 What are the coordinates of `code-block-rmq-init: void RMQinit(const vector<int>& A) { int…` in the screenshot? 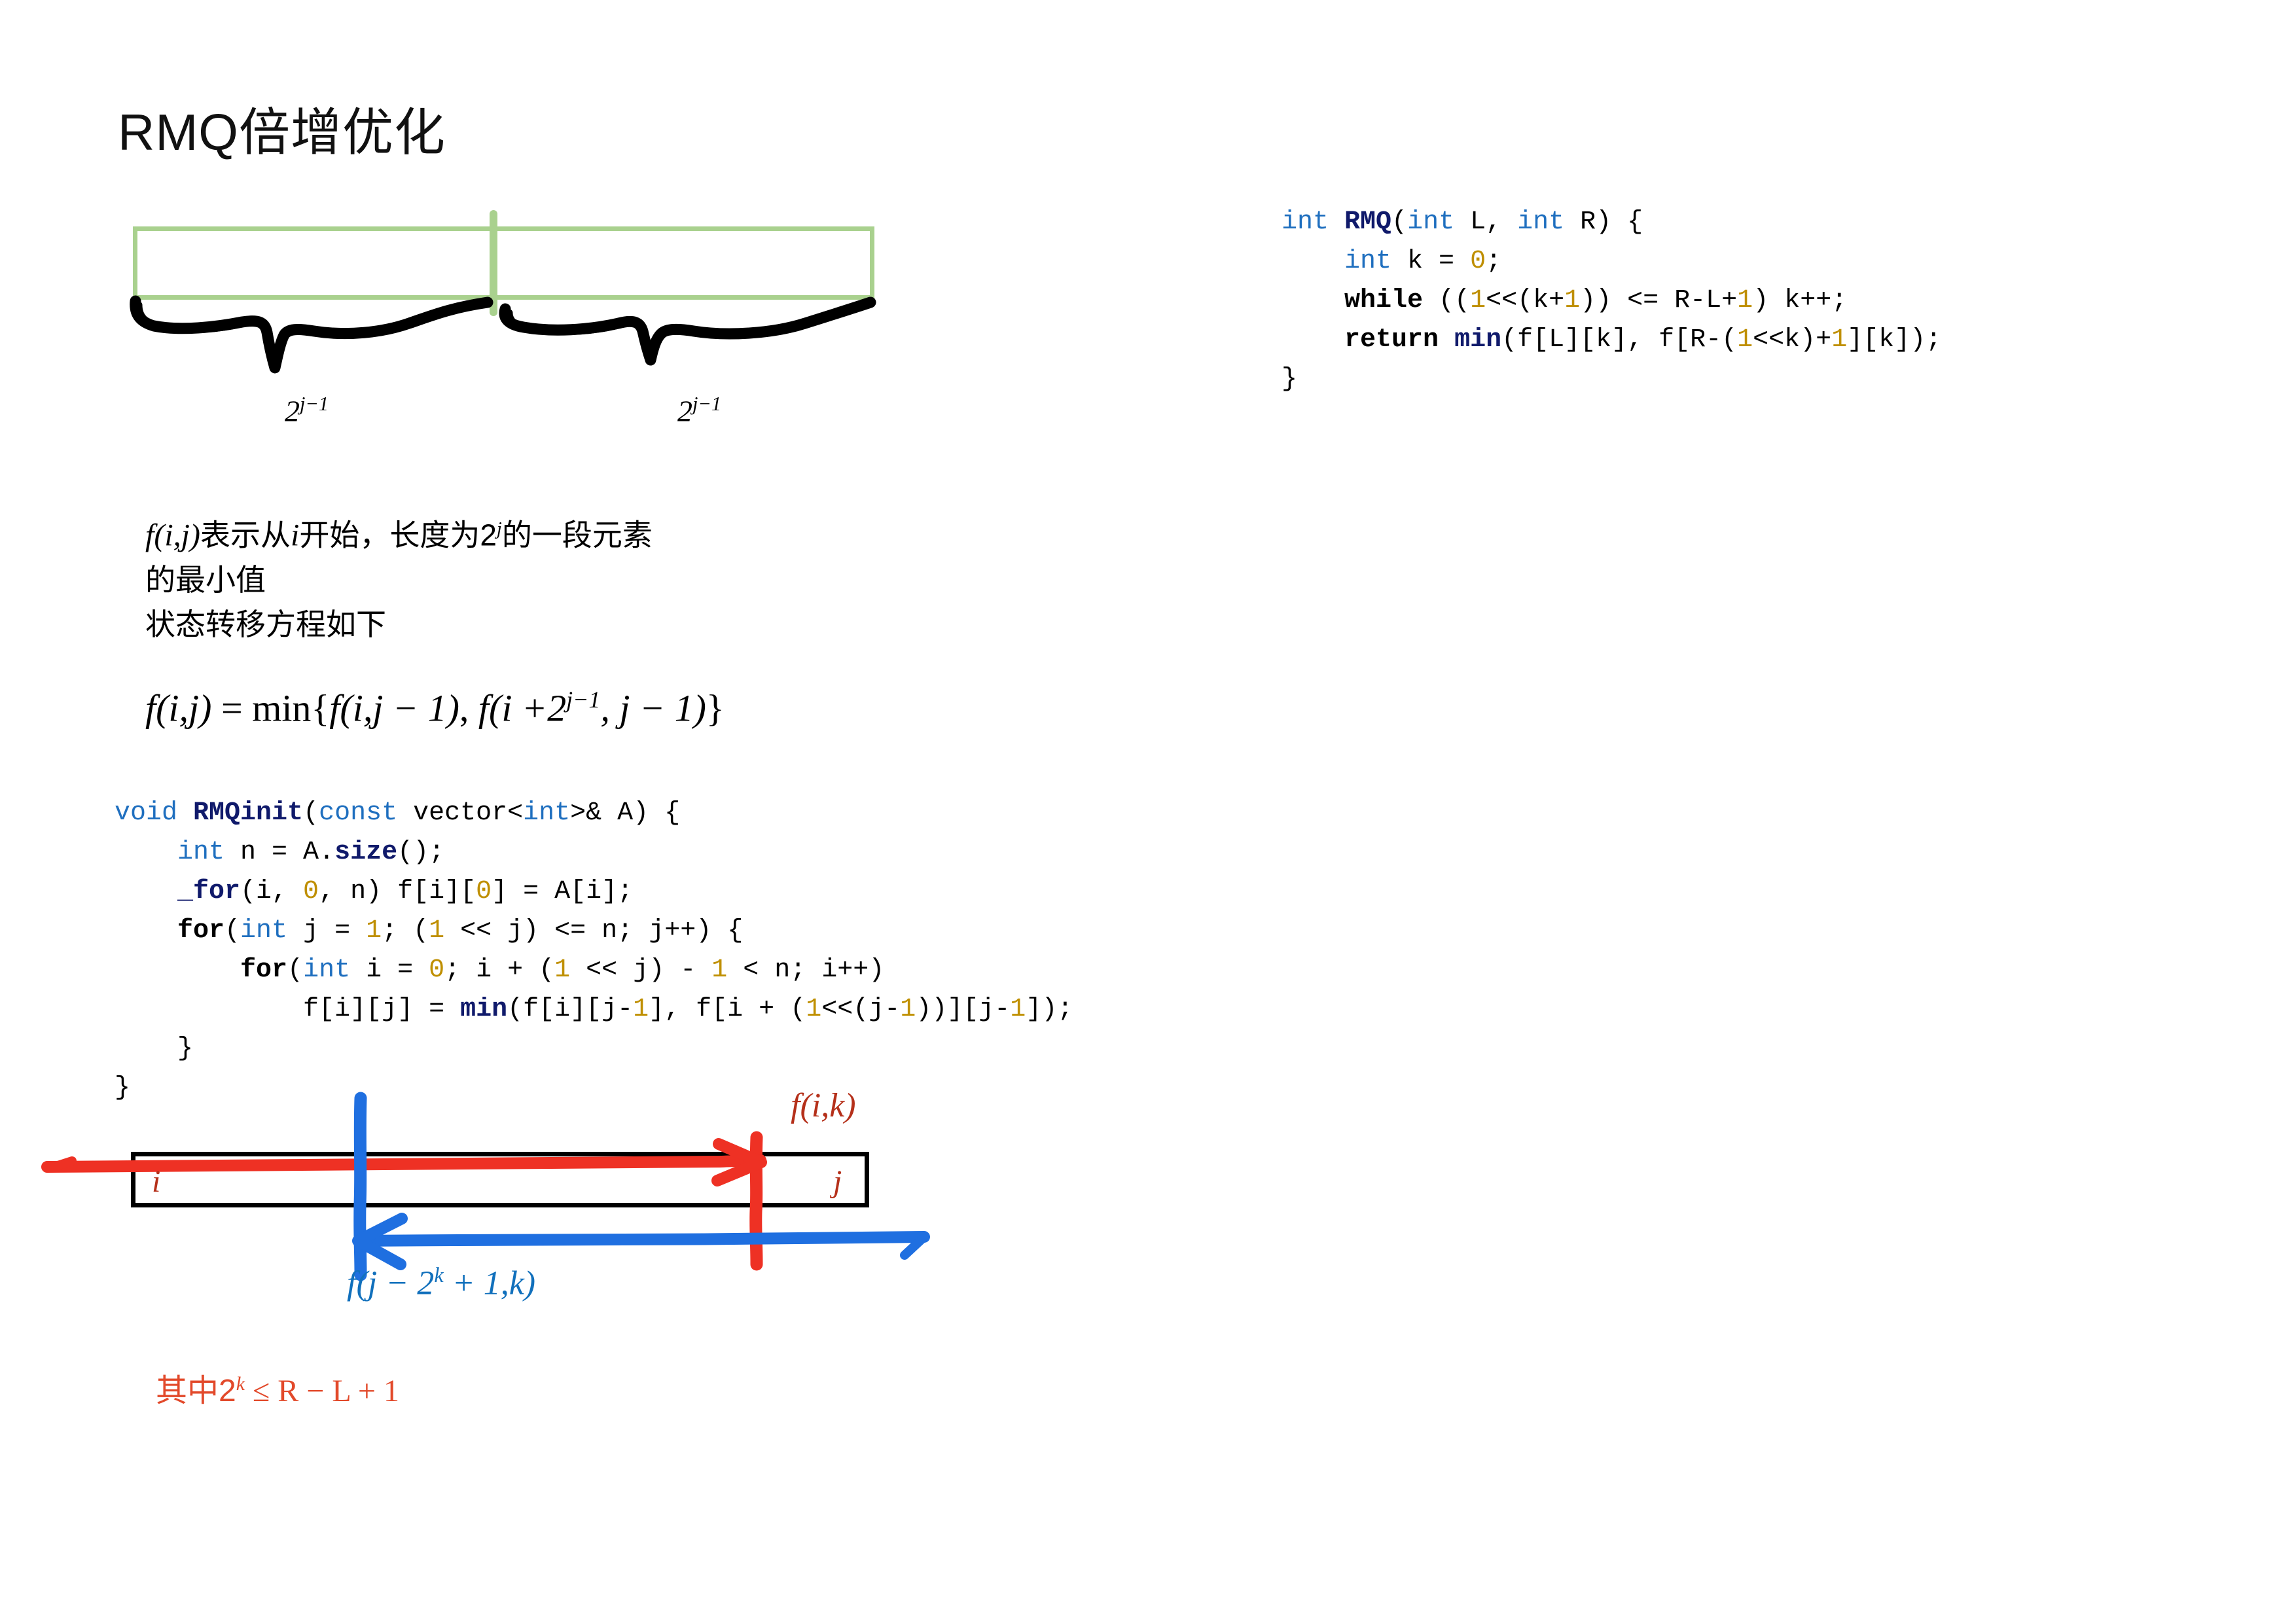 It's located at (594, 951).